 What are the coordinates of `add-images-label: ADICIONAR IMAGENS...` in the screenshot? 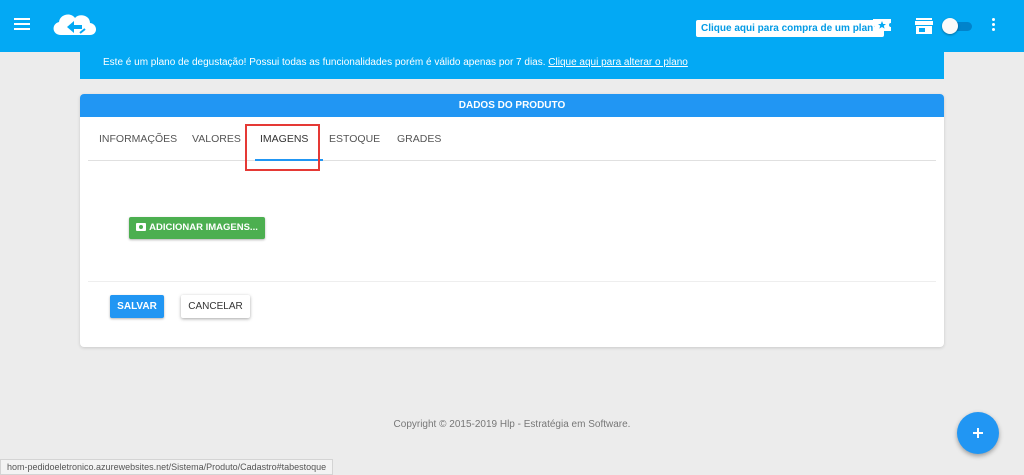 It's located at (203, 227).